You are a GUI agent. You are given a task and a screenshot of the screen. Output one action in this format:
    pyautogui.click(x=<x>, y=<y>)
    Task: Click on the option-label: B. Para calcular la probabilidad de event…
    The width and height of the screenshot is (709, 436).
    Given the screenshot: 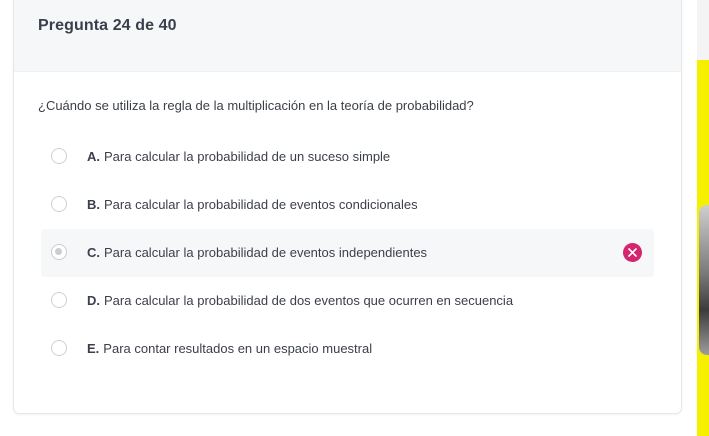 What is the action you would take?
    pyautogui.click(x=252, y=204)
    